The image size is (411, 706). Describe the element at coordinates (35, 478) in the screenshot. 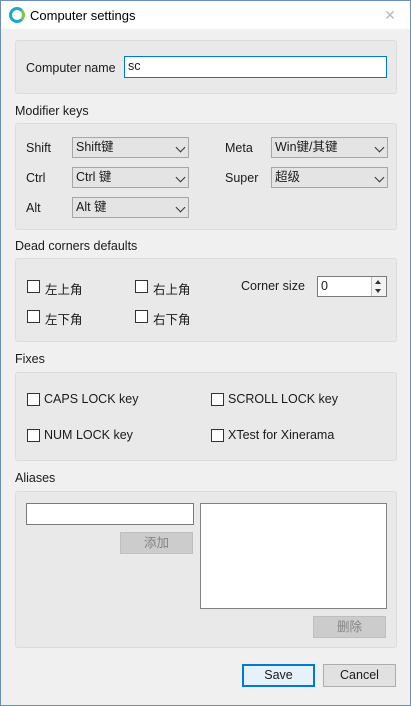

I see `aliases-title: Aliases` at that location.